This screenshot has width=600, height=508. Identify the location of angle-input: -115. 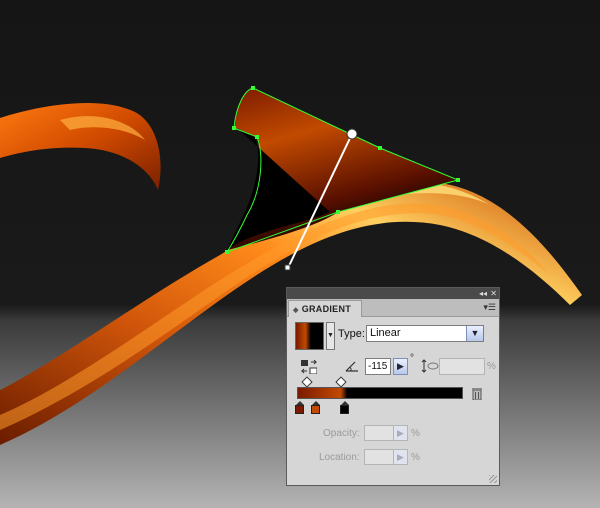
(378, 366).